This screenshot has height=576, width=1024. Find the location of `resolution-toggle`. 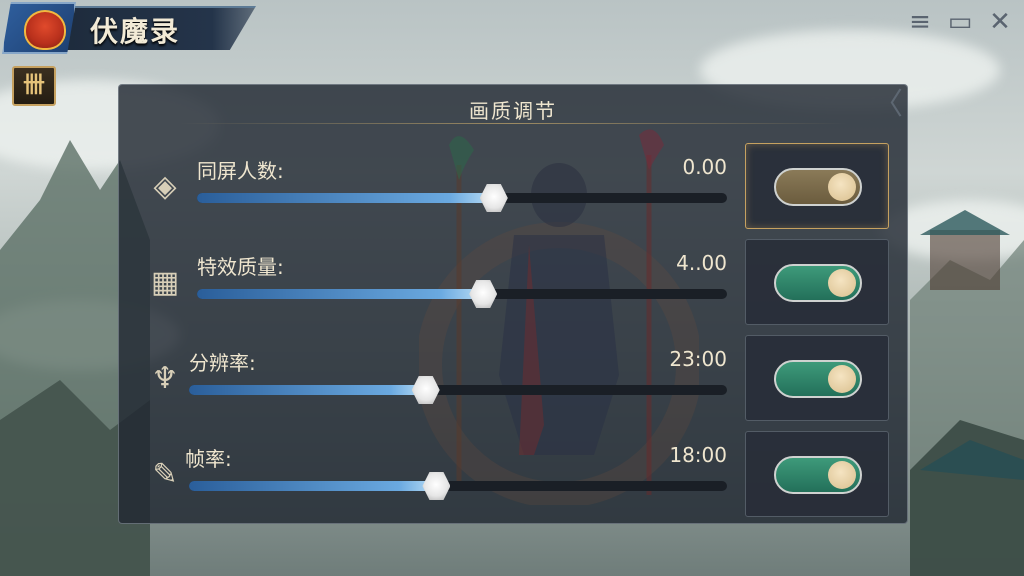

resolution-toggle is located at coordinates (818, 379).